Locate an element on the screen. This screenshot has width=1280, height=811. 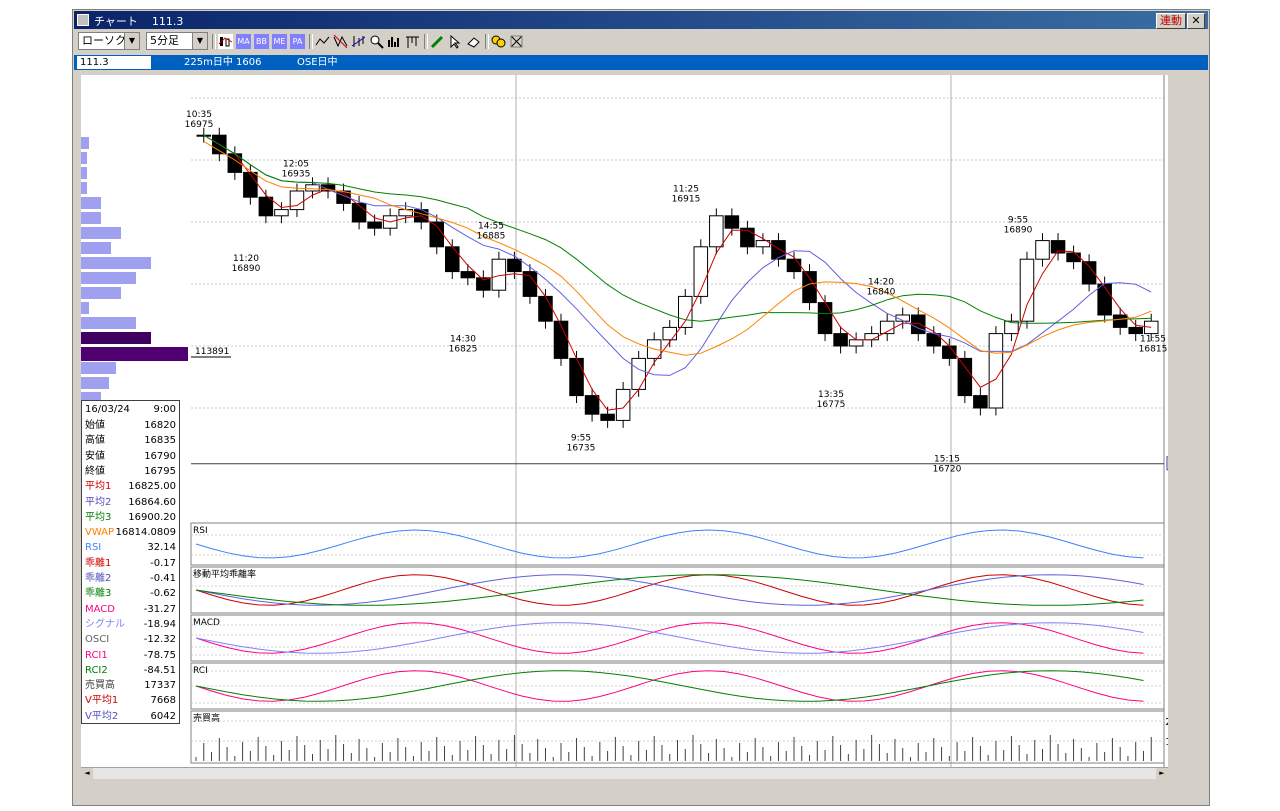
cross-icon is located at coordinates (516, 41).